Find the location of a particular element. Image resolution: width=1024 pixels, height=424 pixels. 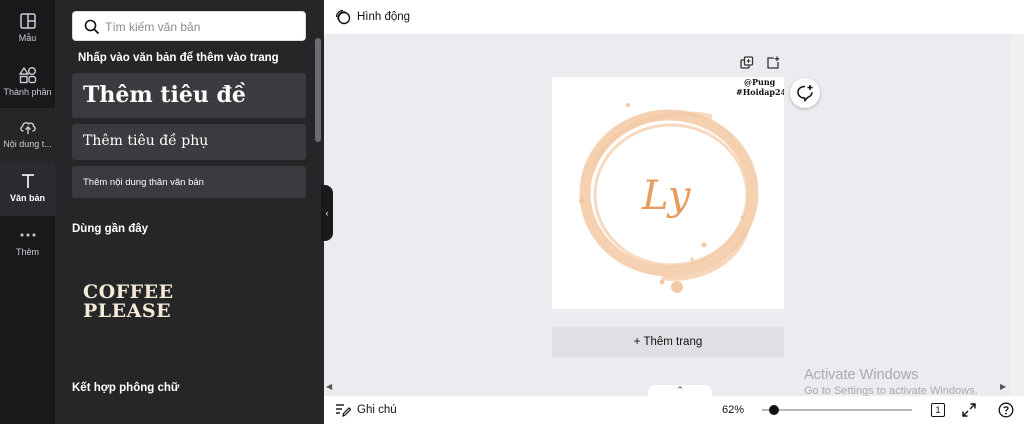

elements-icon is located at coordinates (27, 75).